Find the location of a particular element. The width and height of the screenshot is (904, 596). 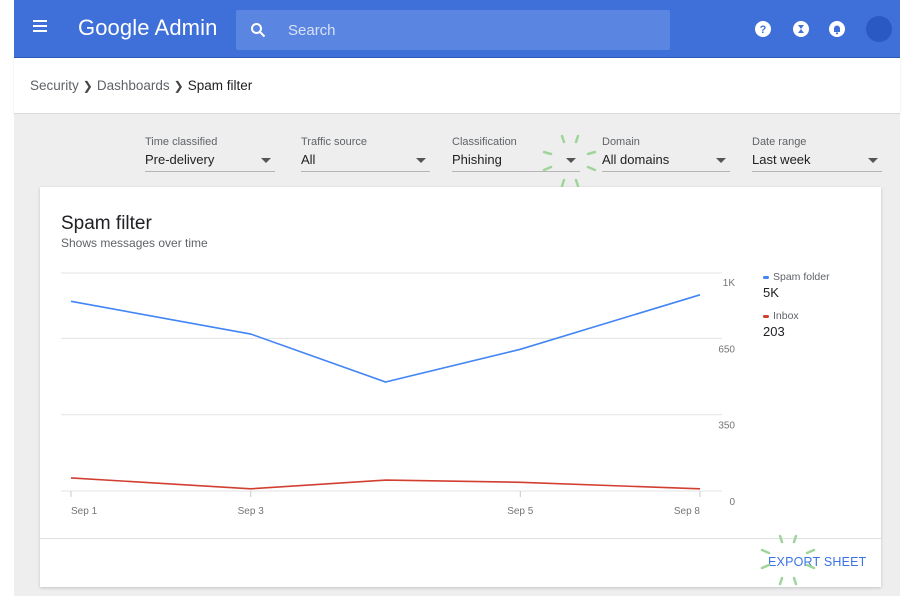

filter-time-classified: Time classified Pre-delivery is located at coordinates (210, 154).